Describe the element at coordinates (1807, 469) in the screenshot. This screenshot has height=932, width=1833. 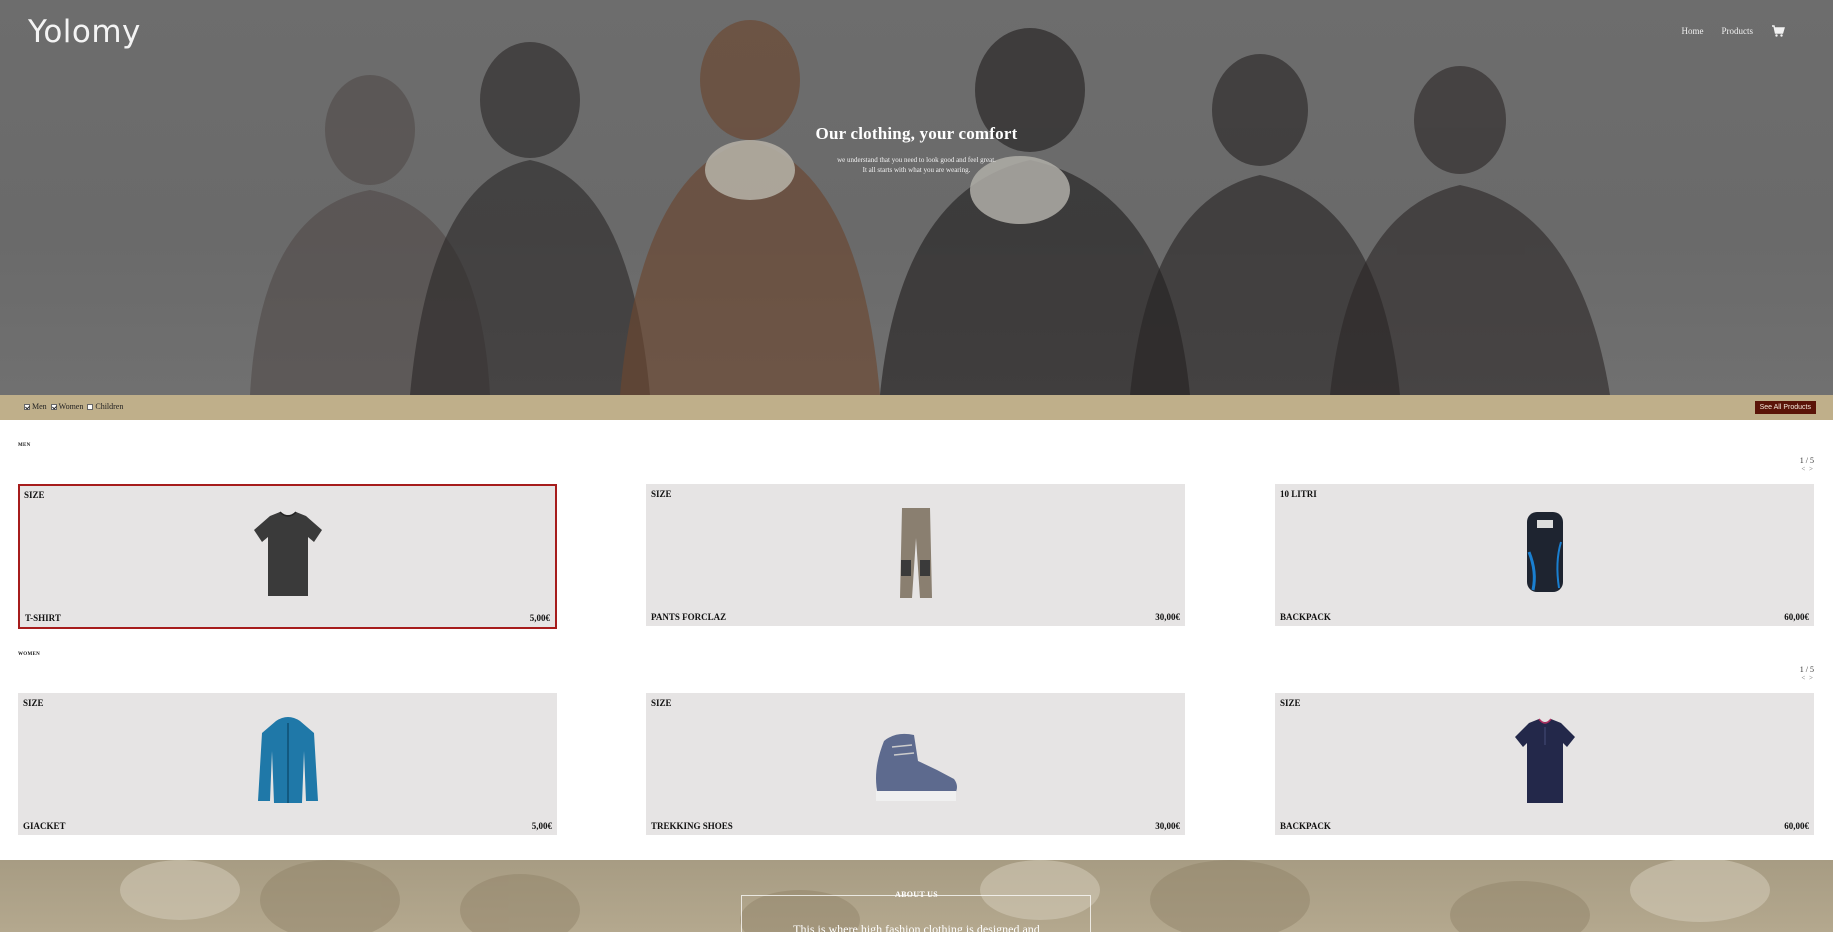
I see `men-pager-arrows: < >` at that location.